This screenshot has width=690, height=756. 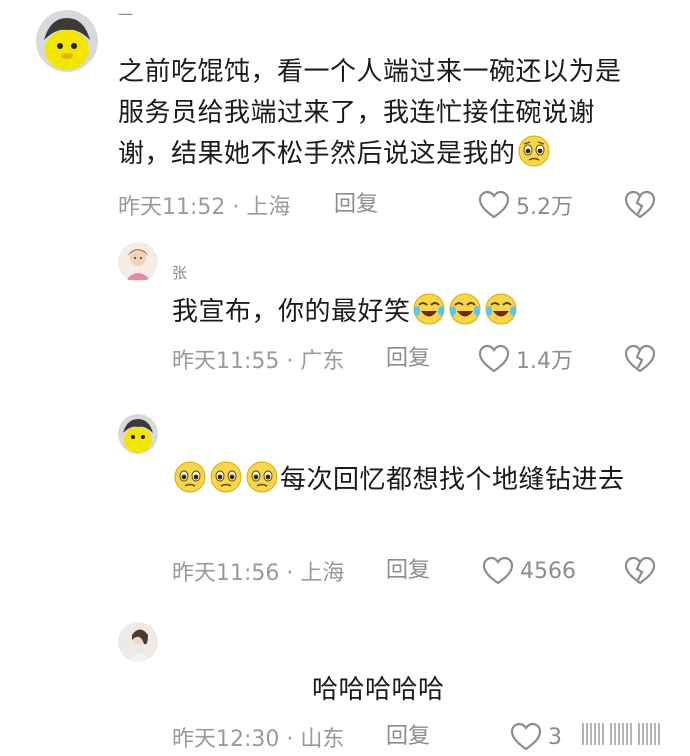 What do you see at coordinates (291, 312) in the screenshot?
I see `comment-text-content: 我宣布，你的最好笑` at bounding box center [291, 312].